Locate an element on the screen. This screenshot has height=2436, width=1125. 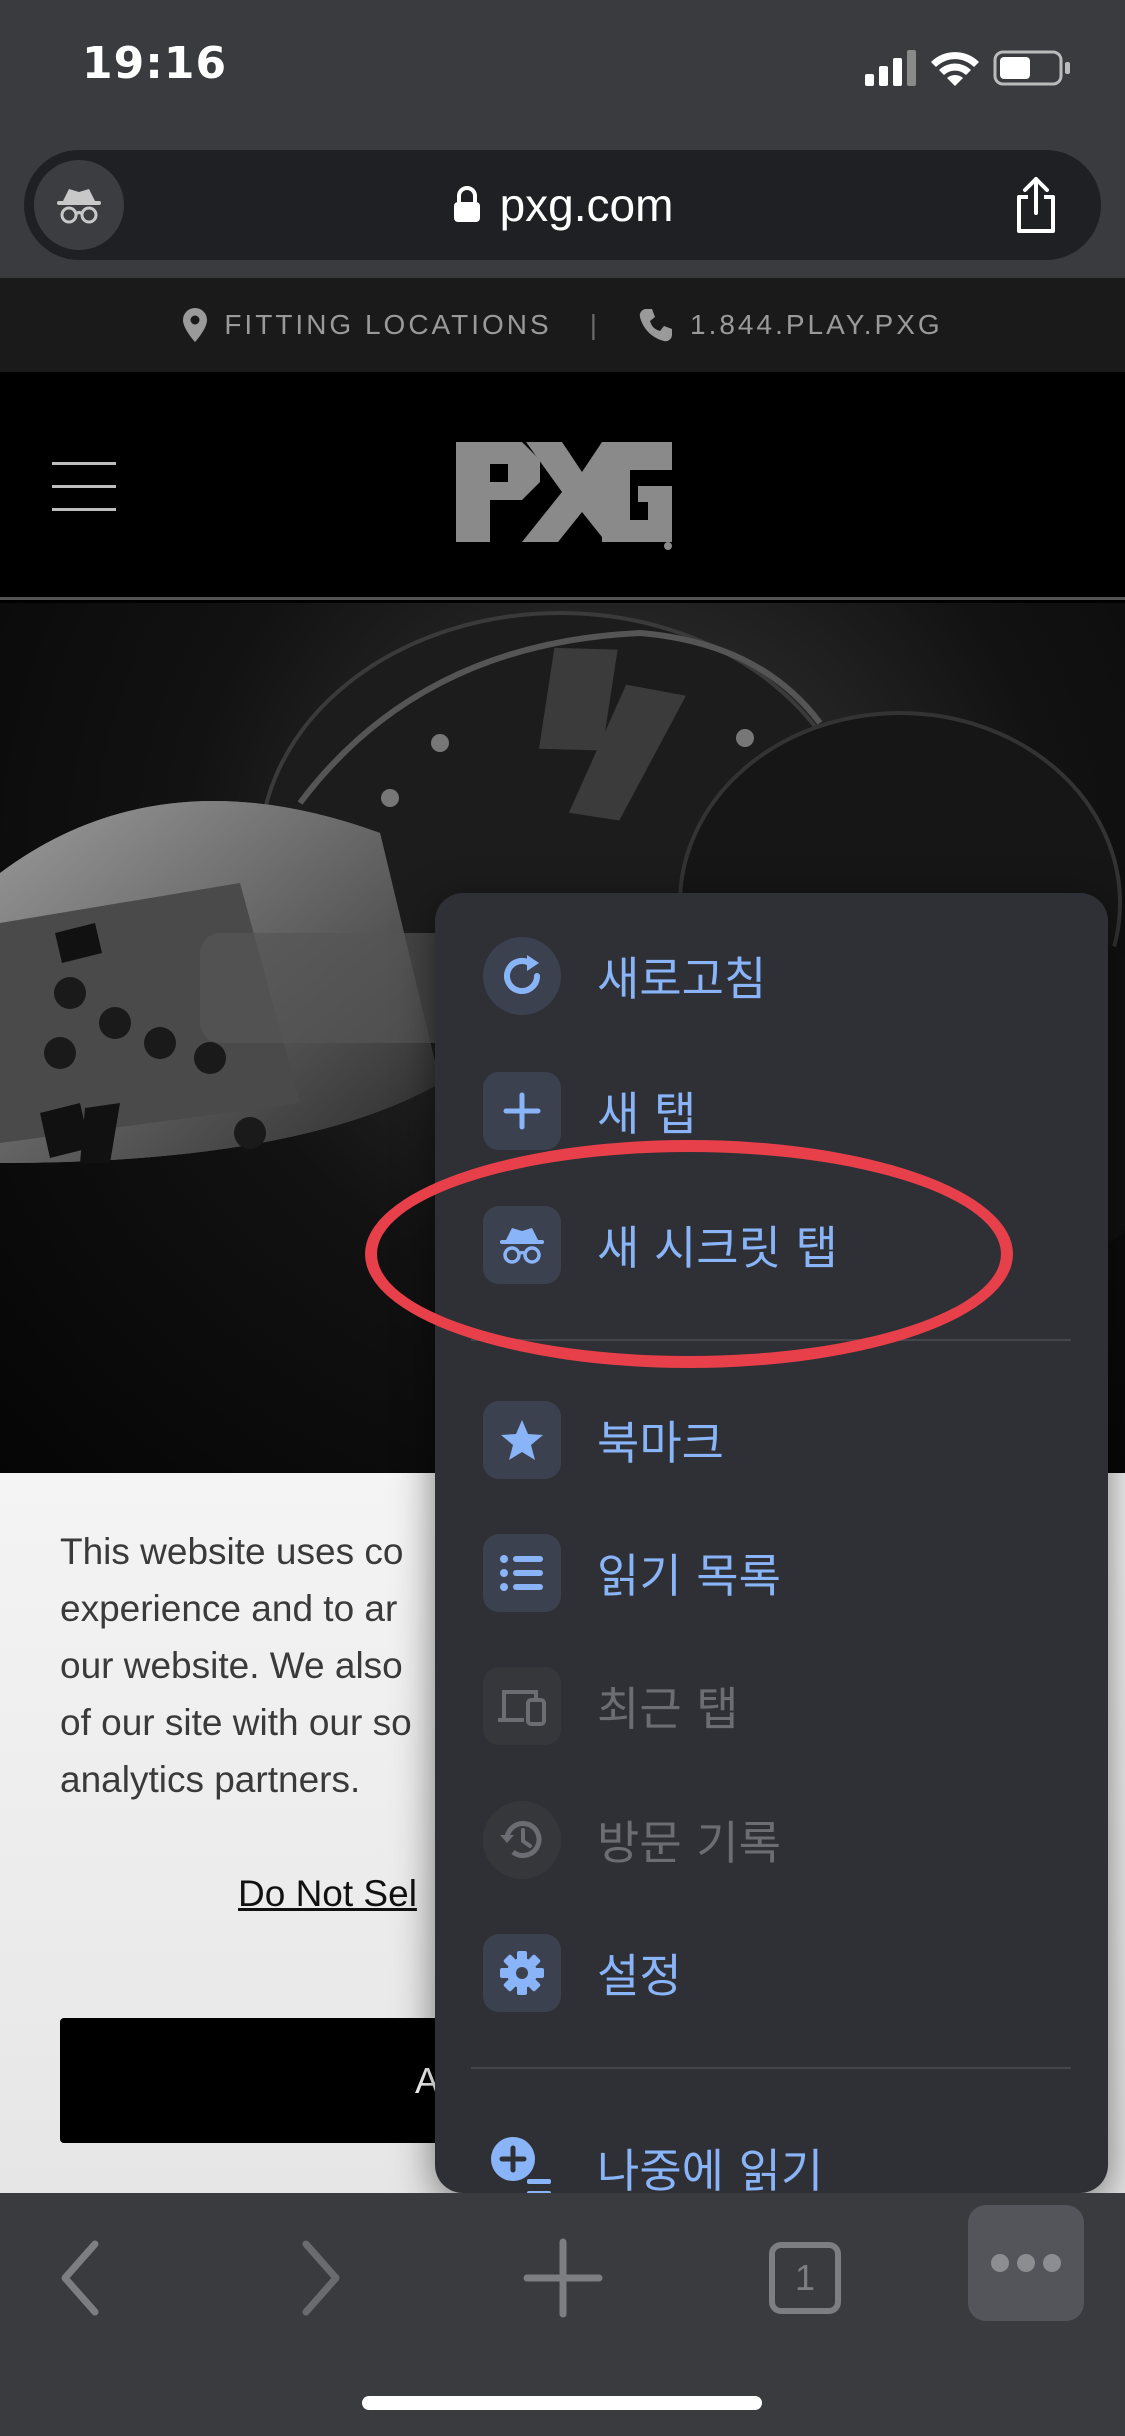
menu-item-recent-tabs: 최근 탭 is located at coordinates (783, 1706).